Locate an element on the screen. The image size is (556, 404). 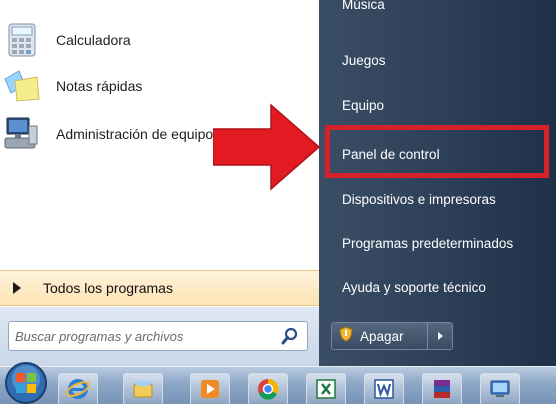
chrome-icon is located at coordinates (268, 389).